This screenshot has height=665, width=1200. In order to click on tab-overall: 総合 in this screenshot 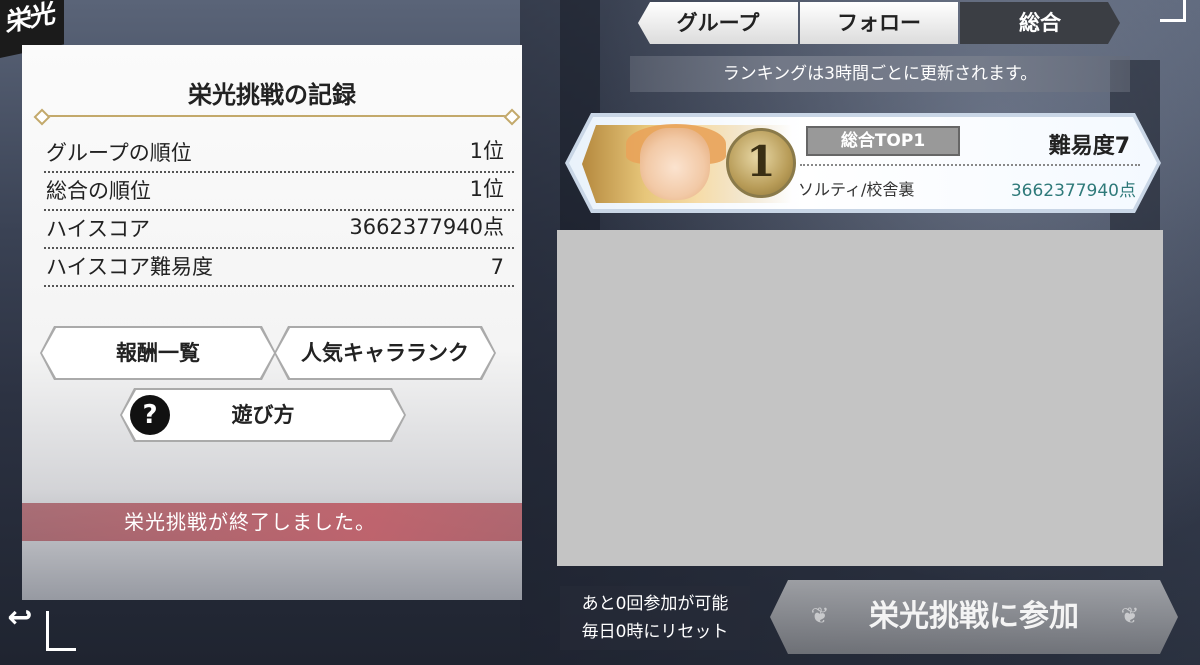, I will do `click(1040, 23)`.